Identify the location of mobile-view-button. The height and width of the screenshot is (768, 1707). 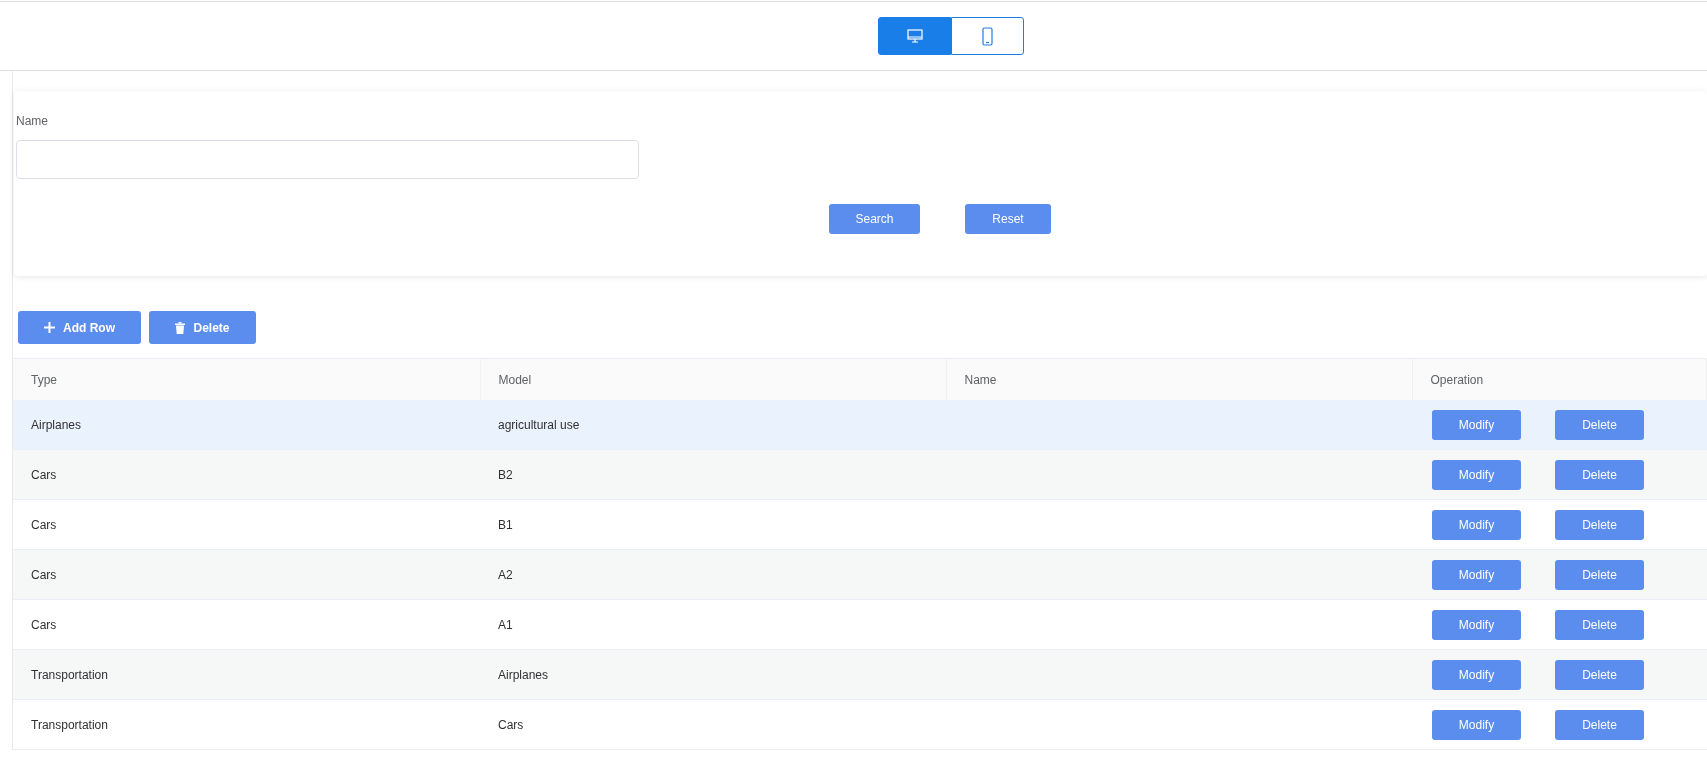
(987, 36).